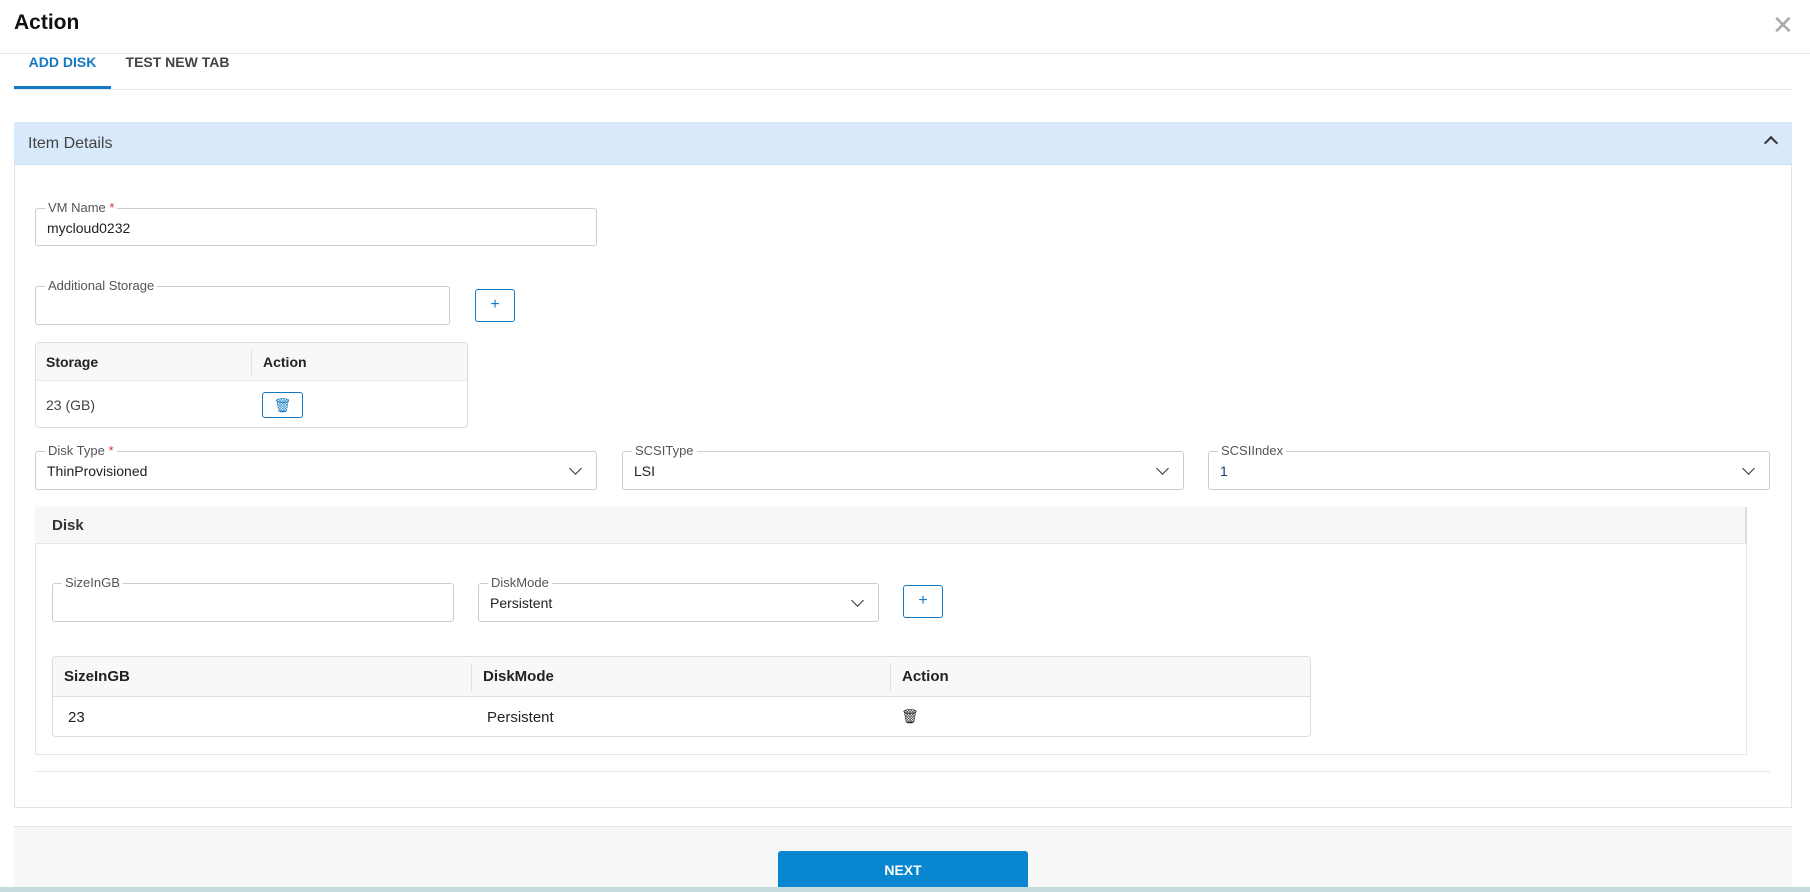 This screenshot has height=892, width=1810. I want to click on disk-mode-label: DiskMode, so click(520, 583).